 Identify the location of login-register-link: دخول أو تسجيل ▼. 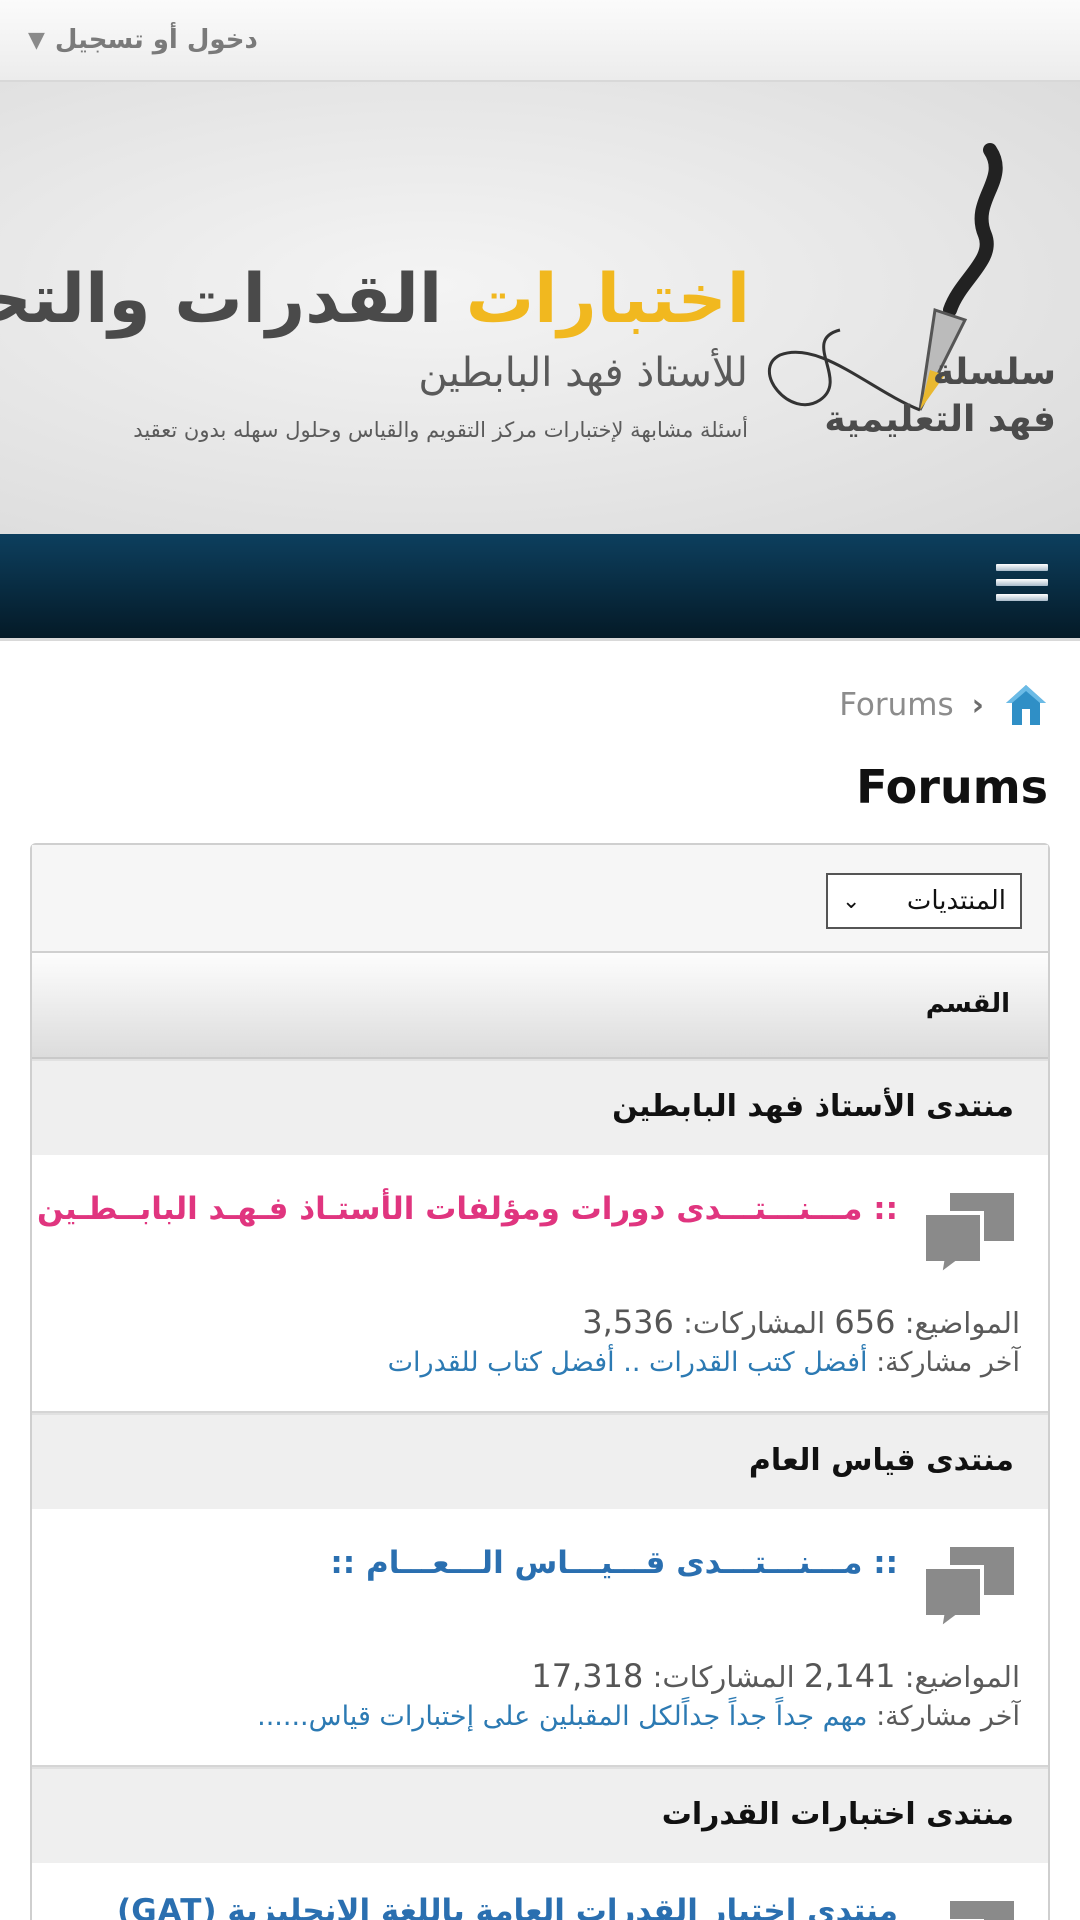
(143, 40).